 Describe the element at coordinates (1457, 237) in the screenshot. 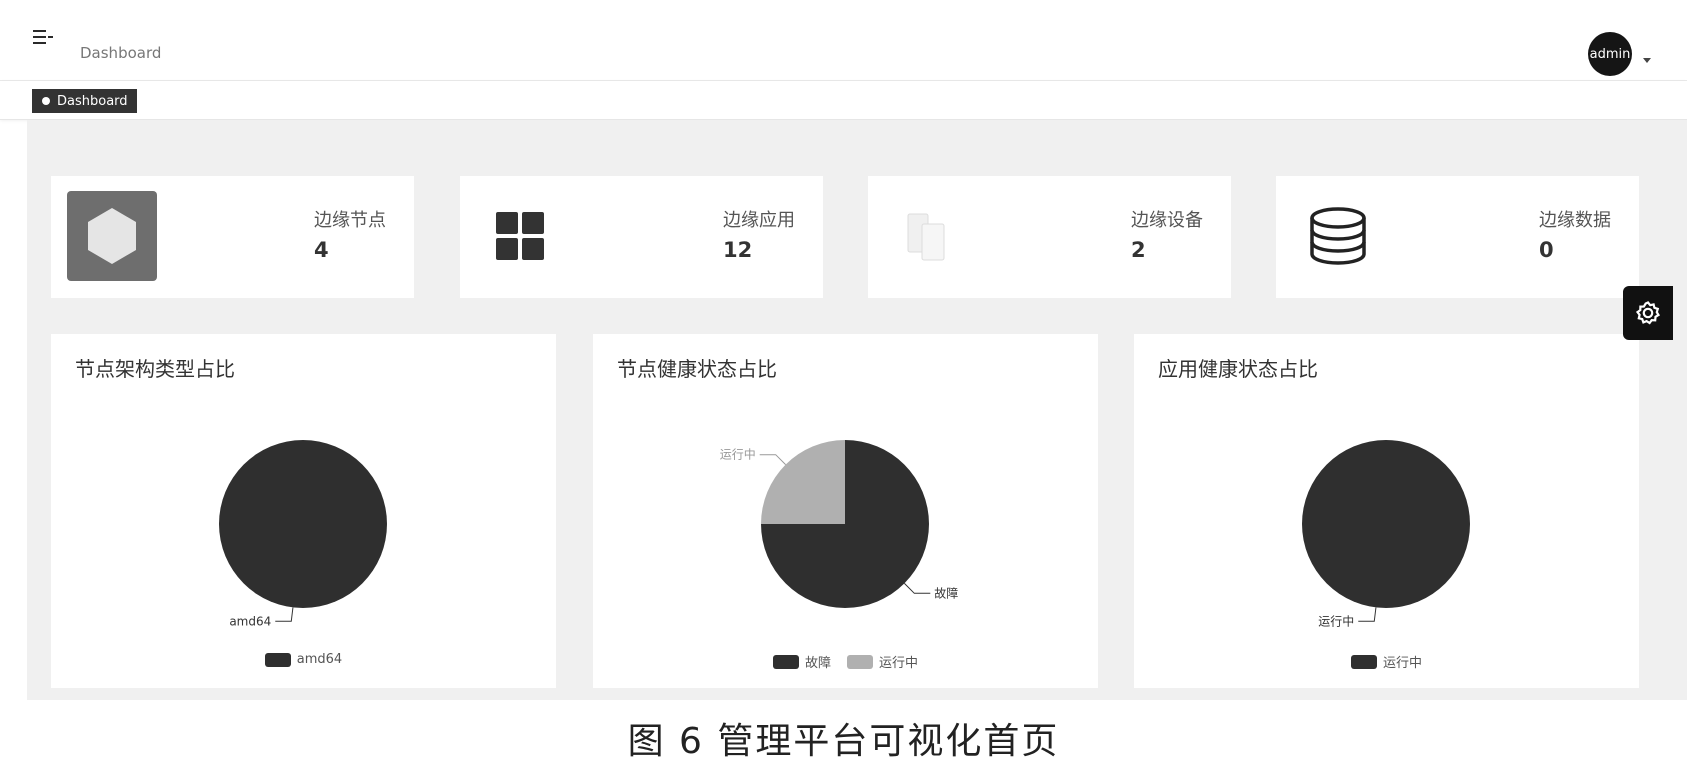

I see `stat-card-data: 边缘数据 0` at that location.